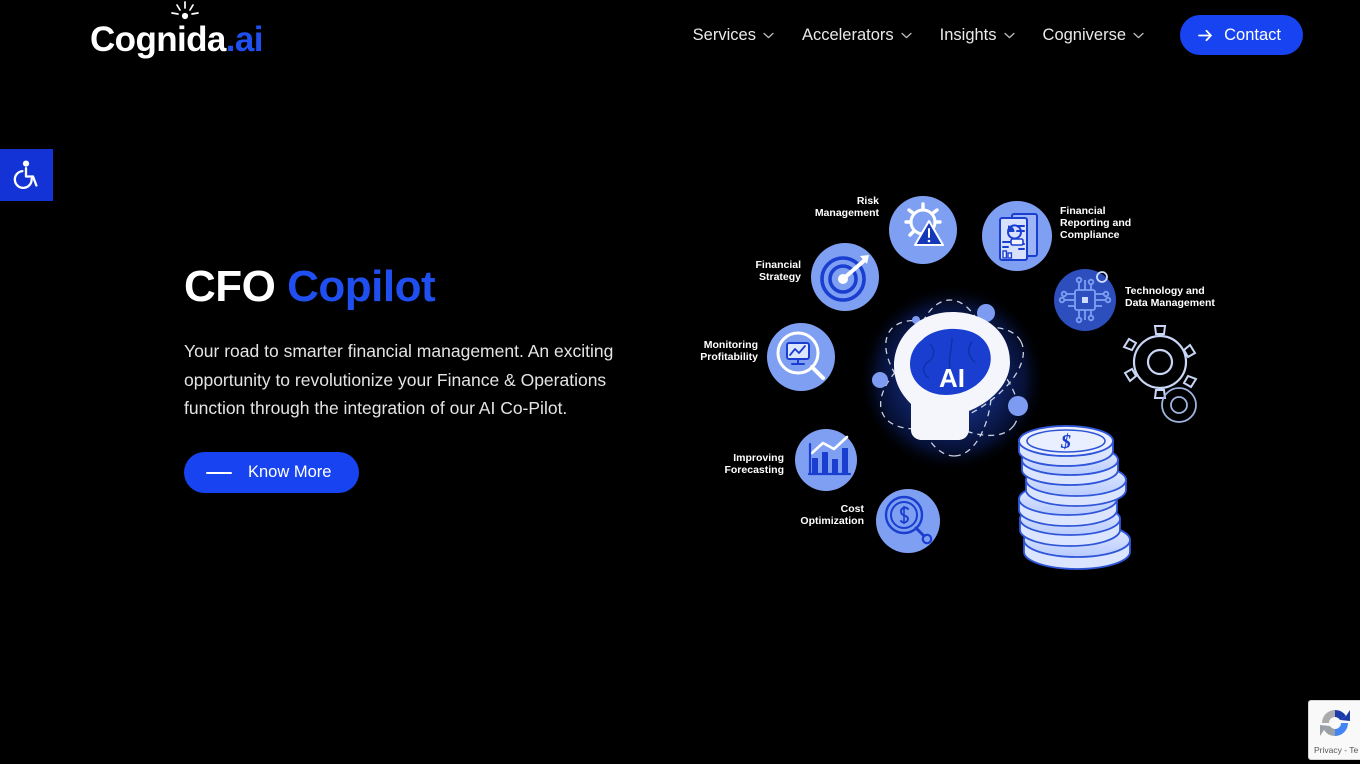 This screenshot has height=764, width=1360. What do you see at coordinates (754, 470) in the screenshot?
I see `node-label: Forecasting` at bounding box center [754, 470].